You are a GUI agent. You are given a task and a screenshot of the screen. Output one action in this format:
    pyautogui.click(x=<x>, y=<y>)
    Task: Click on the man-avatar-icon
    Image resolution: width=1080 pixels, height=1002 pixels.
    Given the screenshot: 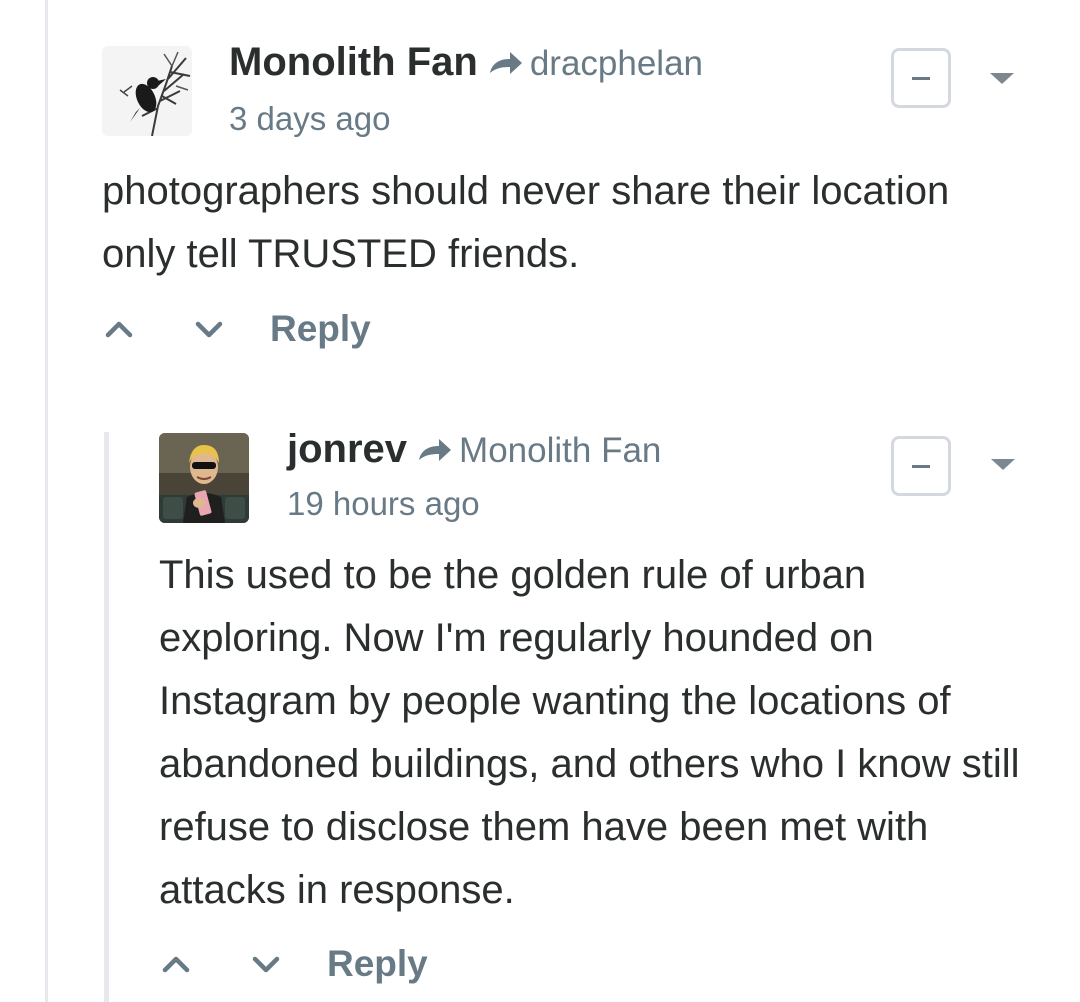 What is the action you would take?
    pyautogui.click(x=204, y=478)
    